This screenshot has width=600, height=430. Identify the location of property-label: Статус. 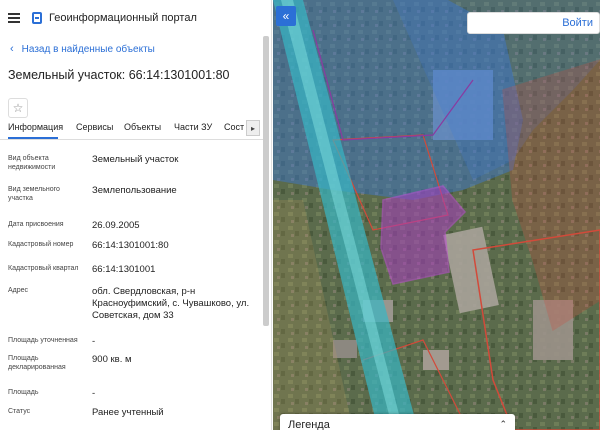
(19, 411).